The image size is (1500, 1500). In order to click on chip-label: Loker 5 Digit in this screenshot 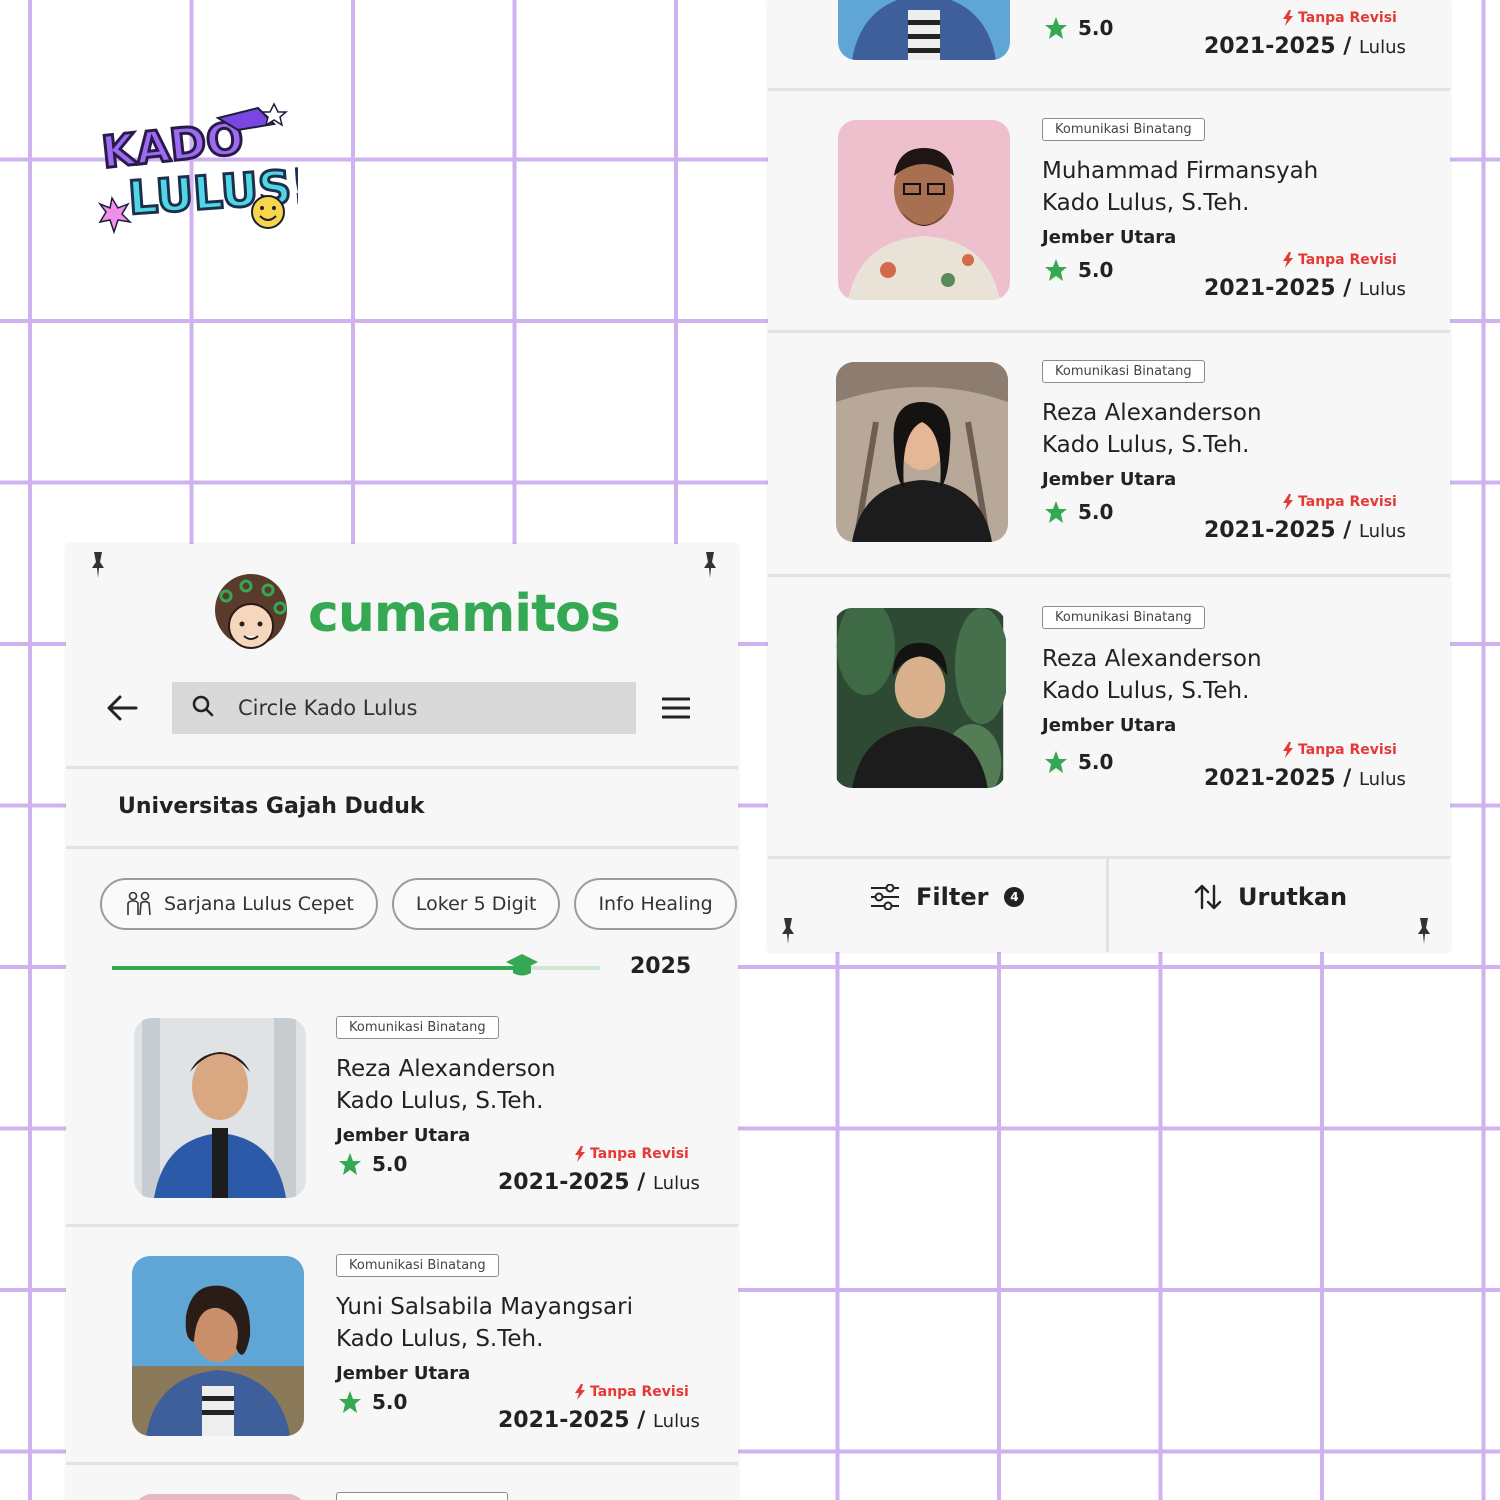, I will do `click(476, 904)`.